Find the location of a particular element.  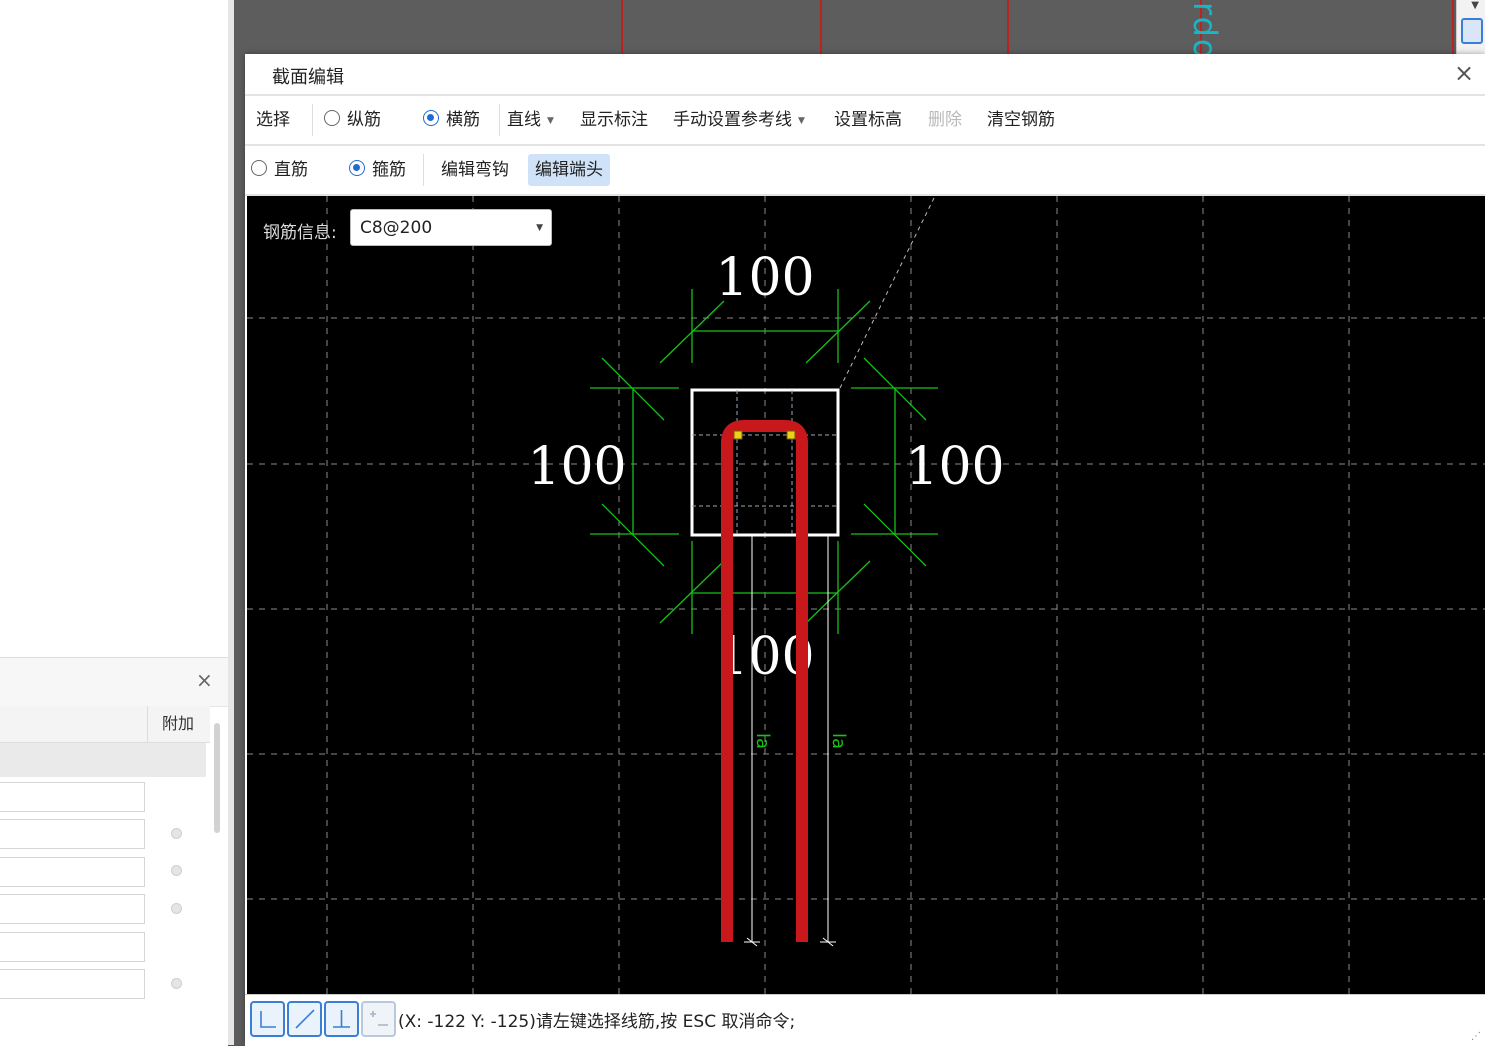

view-cube-icon is located at coordinates (1472, 31).